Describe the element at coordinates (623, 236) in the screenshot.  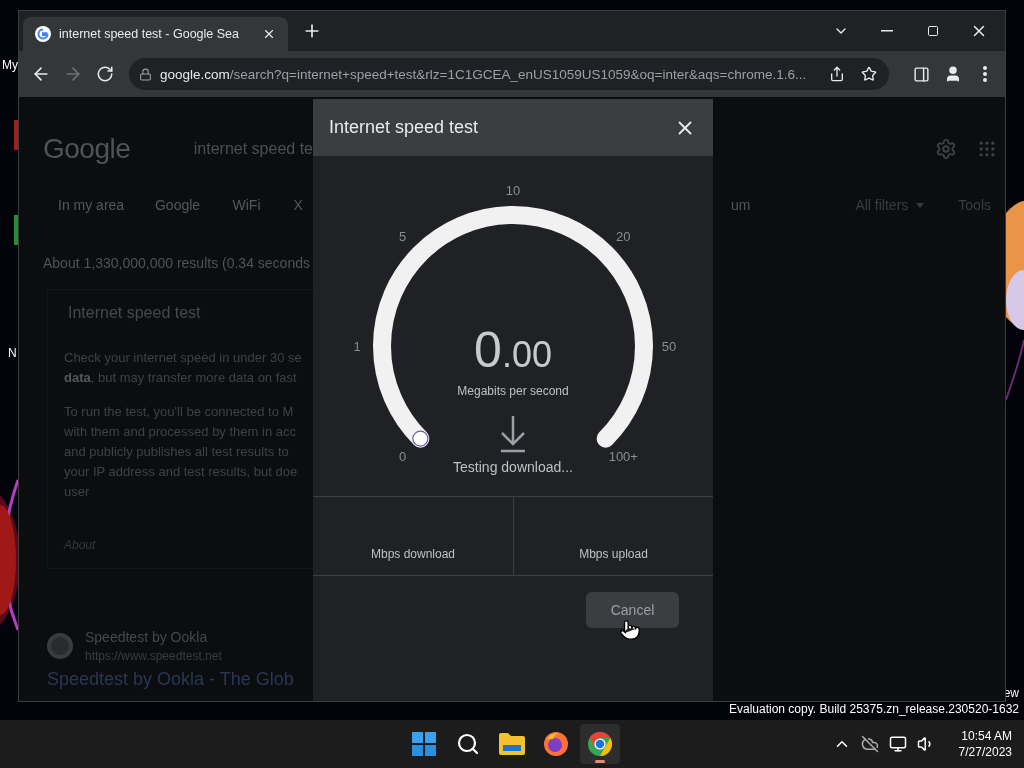
I see `gauge-tick-label: 20` at that location.